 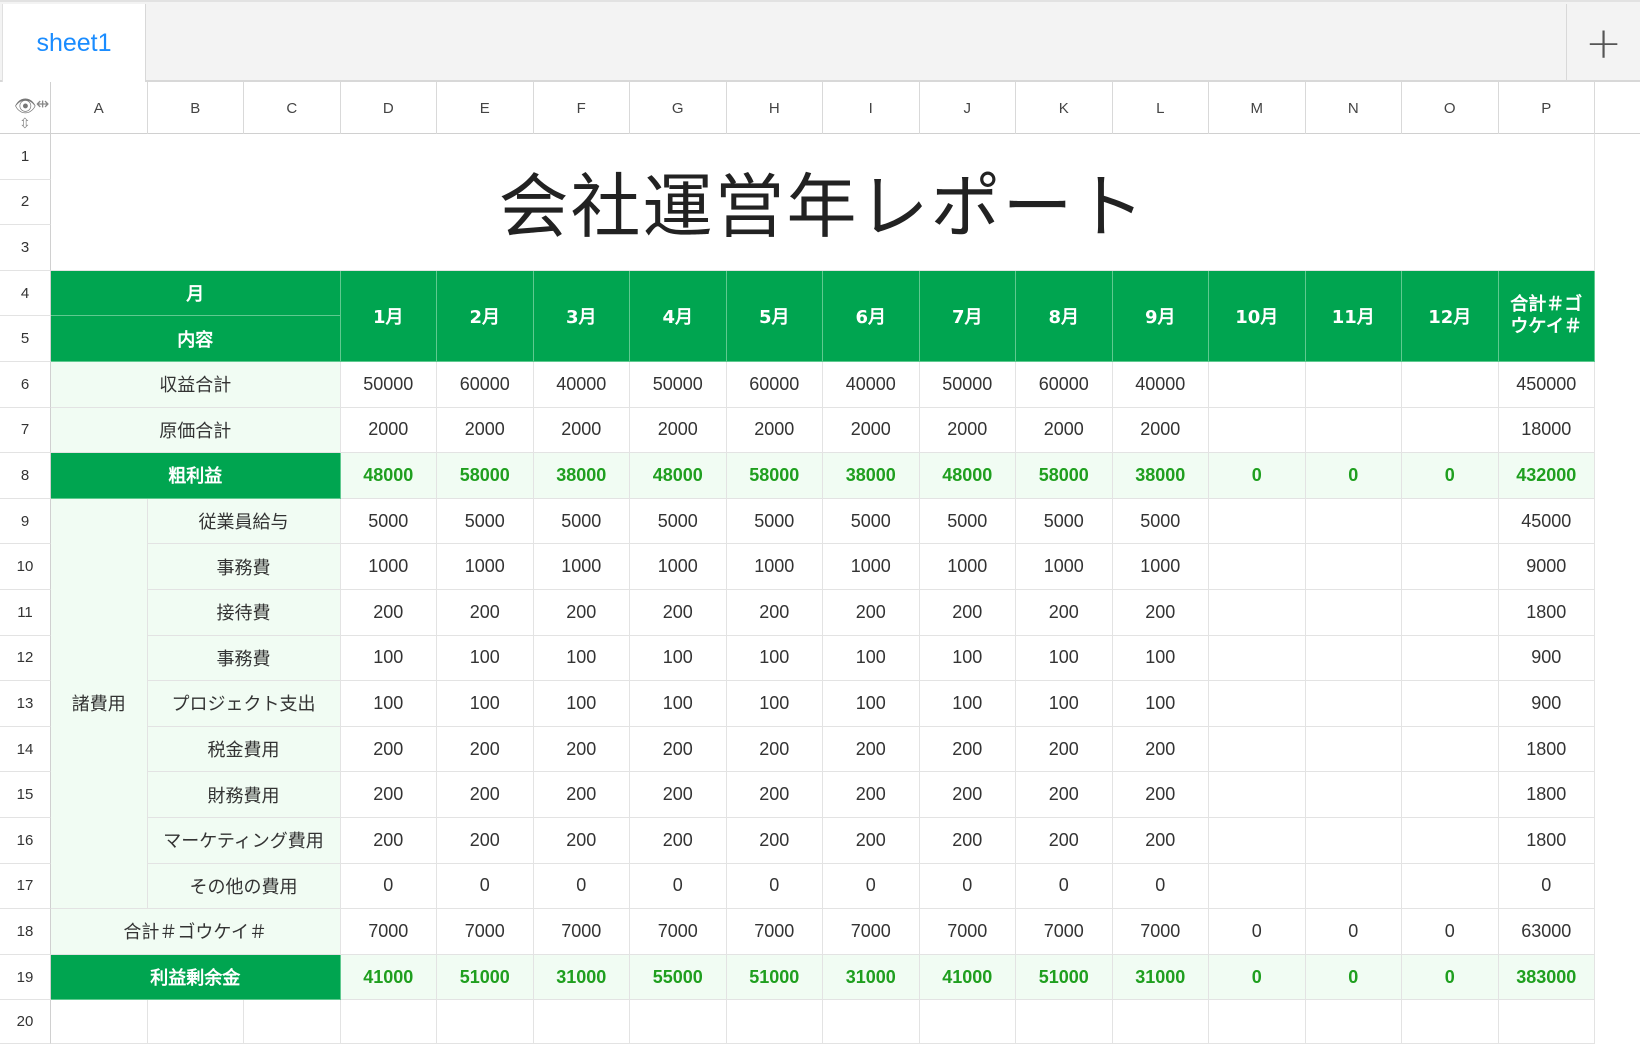 I want to click on value-cell-r7-m7: 2000, so click(x=967, y=430).